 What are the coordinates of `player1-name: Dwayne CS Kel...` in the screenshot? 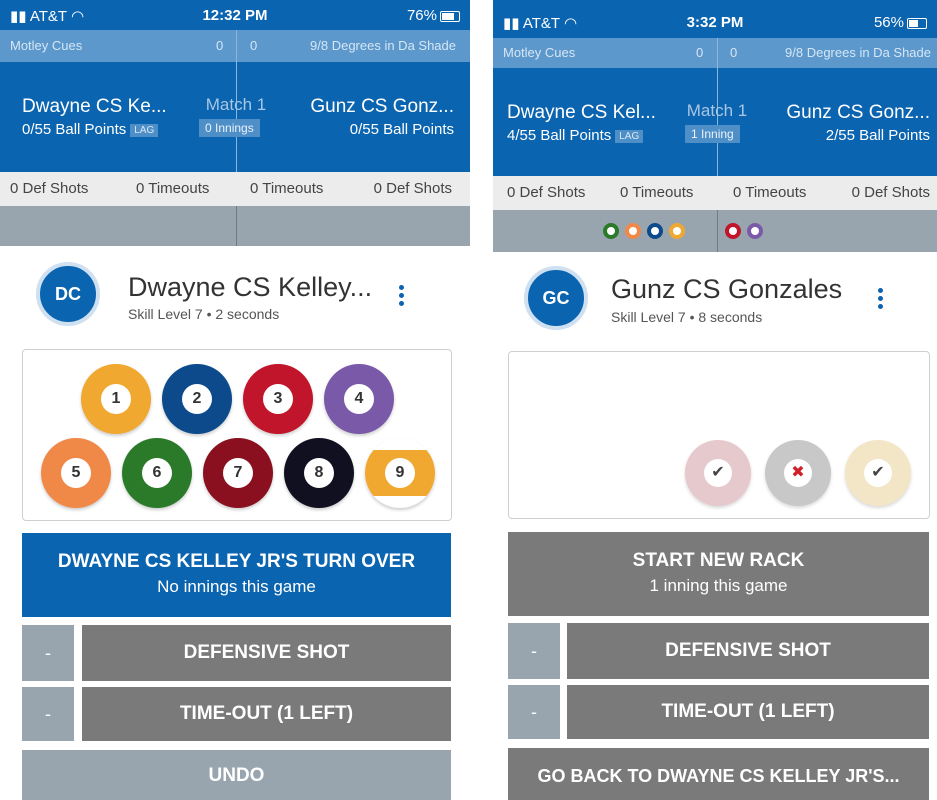 It's located at (581, 113).